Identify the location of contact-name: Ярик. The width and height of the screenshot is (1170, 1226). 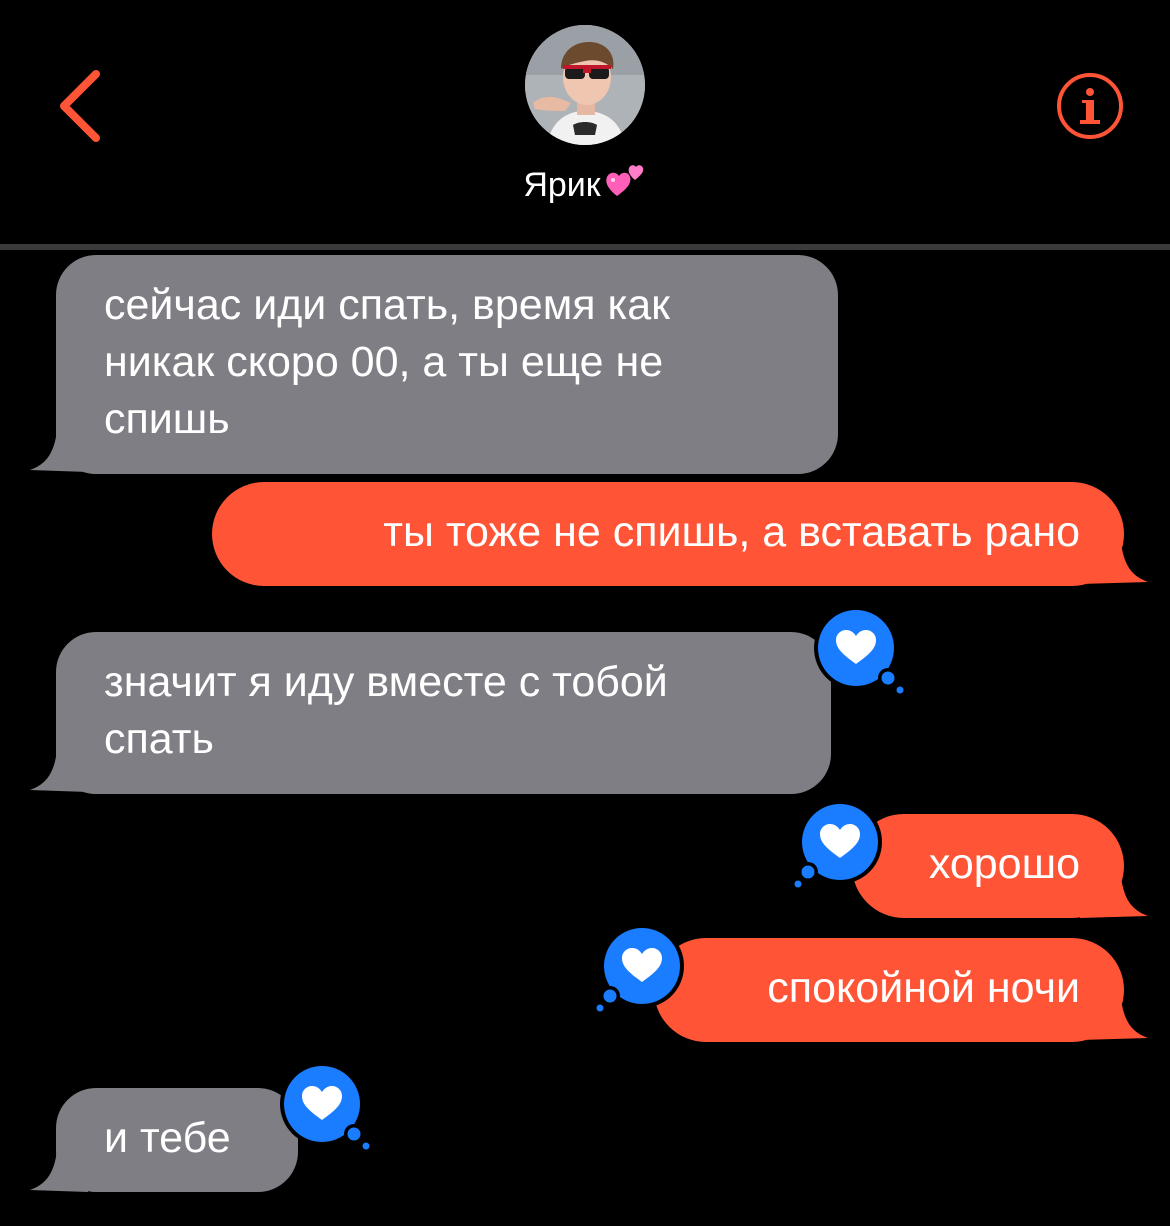
(562, 185).